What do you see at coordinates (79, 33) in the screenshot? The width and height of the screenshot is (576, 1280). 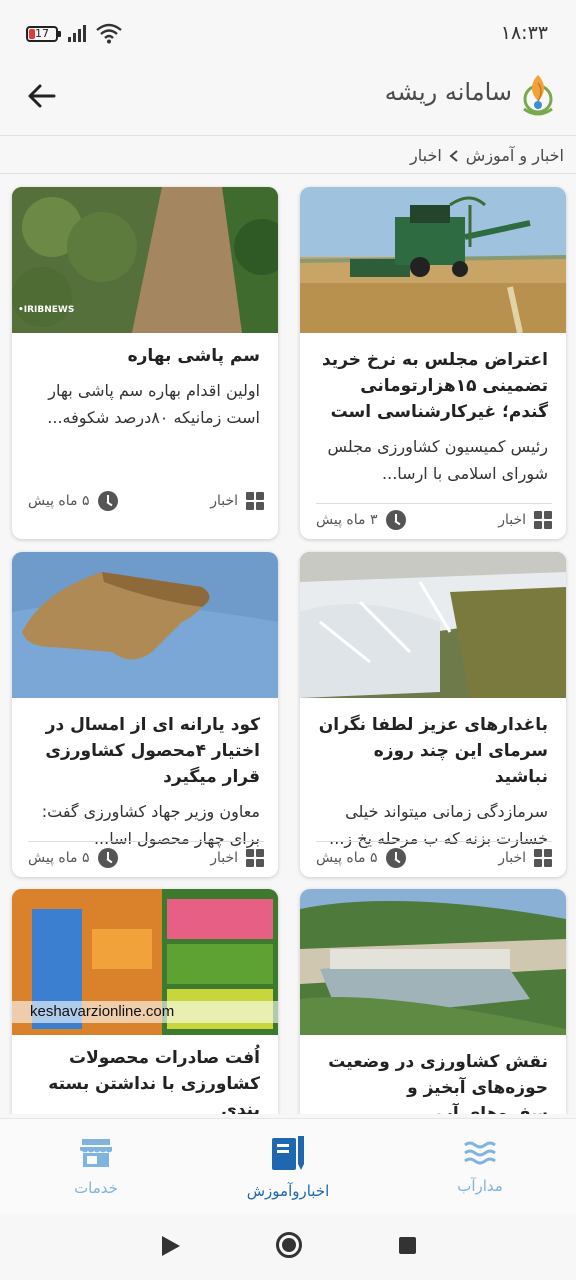 I see `signal-icon` at bounding box center [79, 33].